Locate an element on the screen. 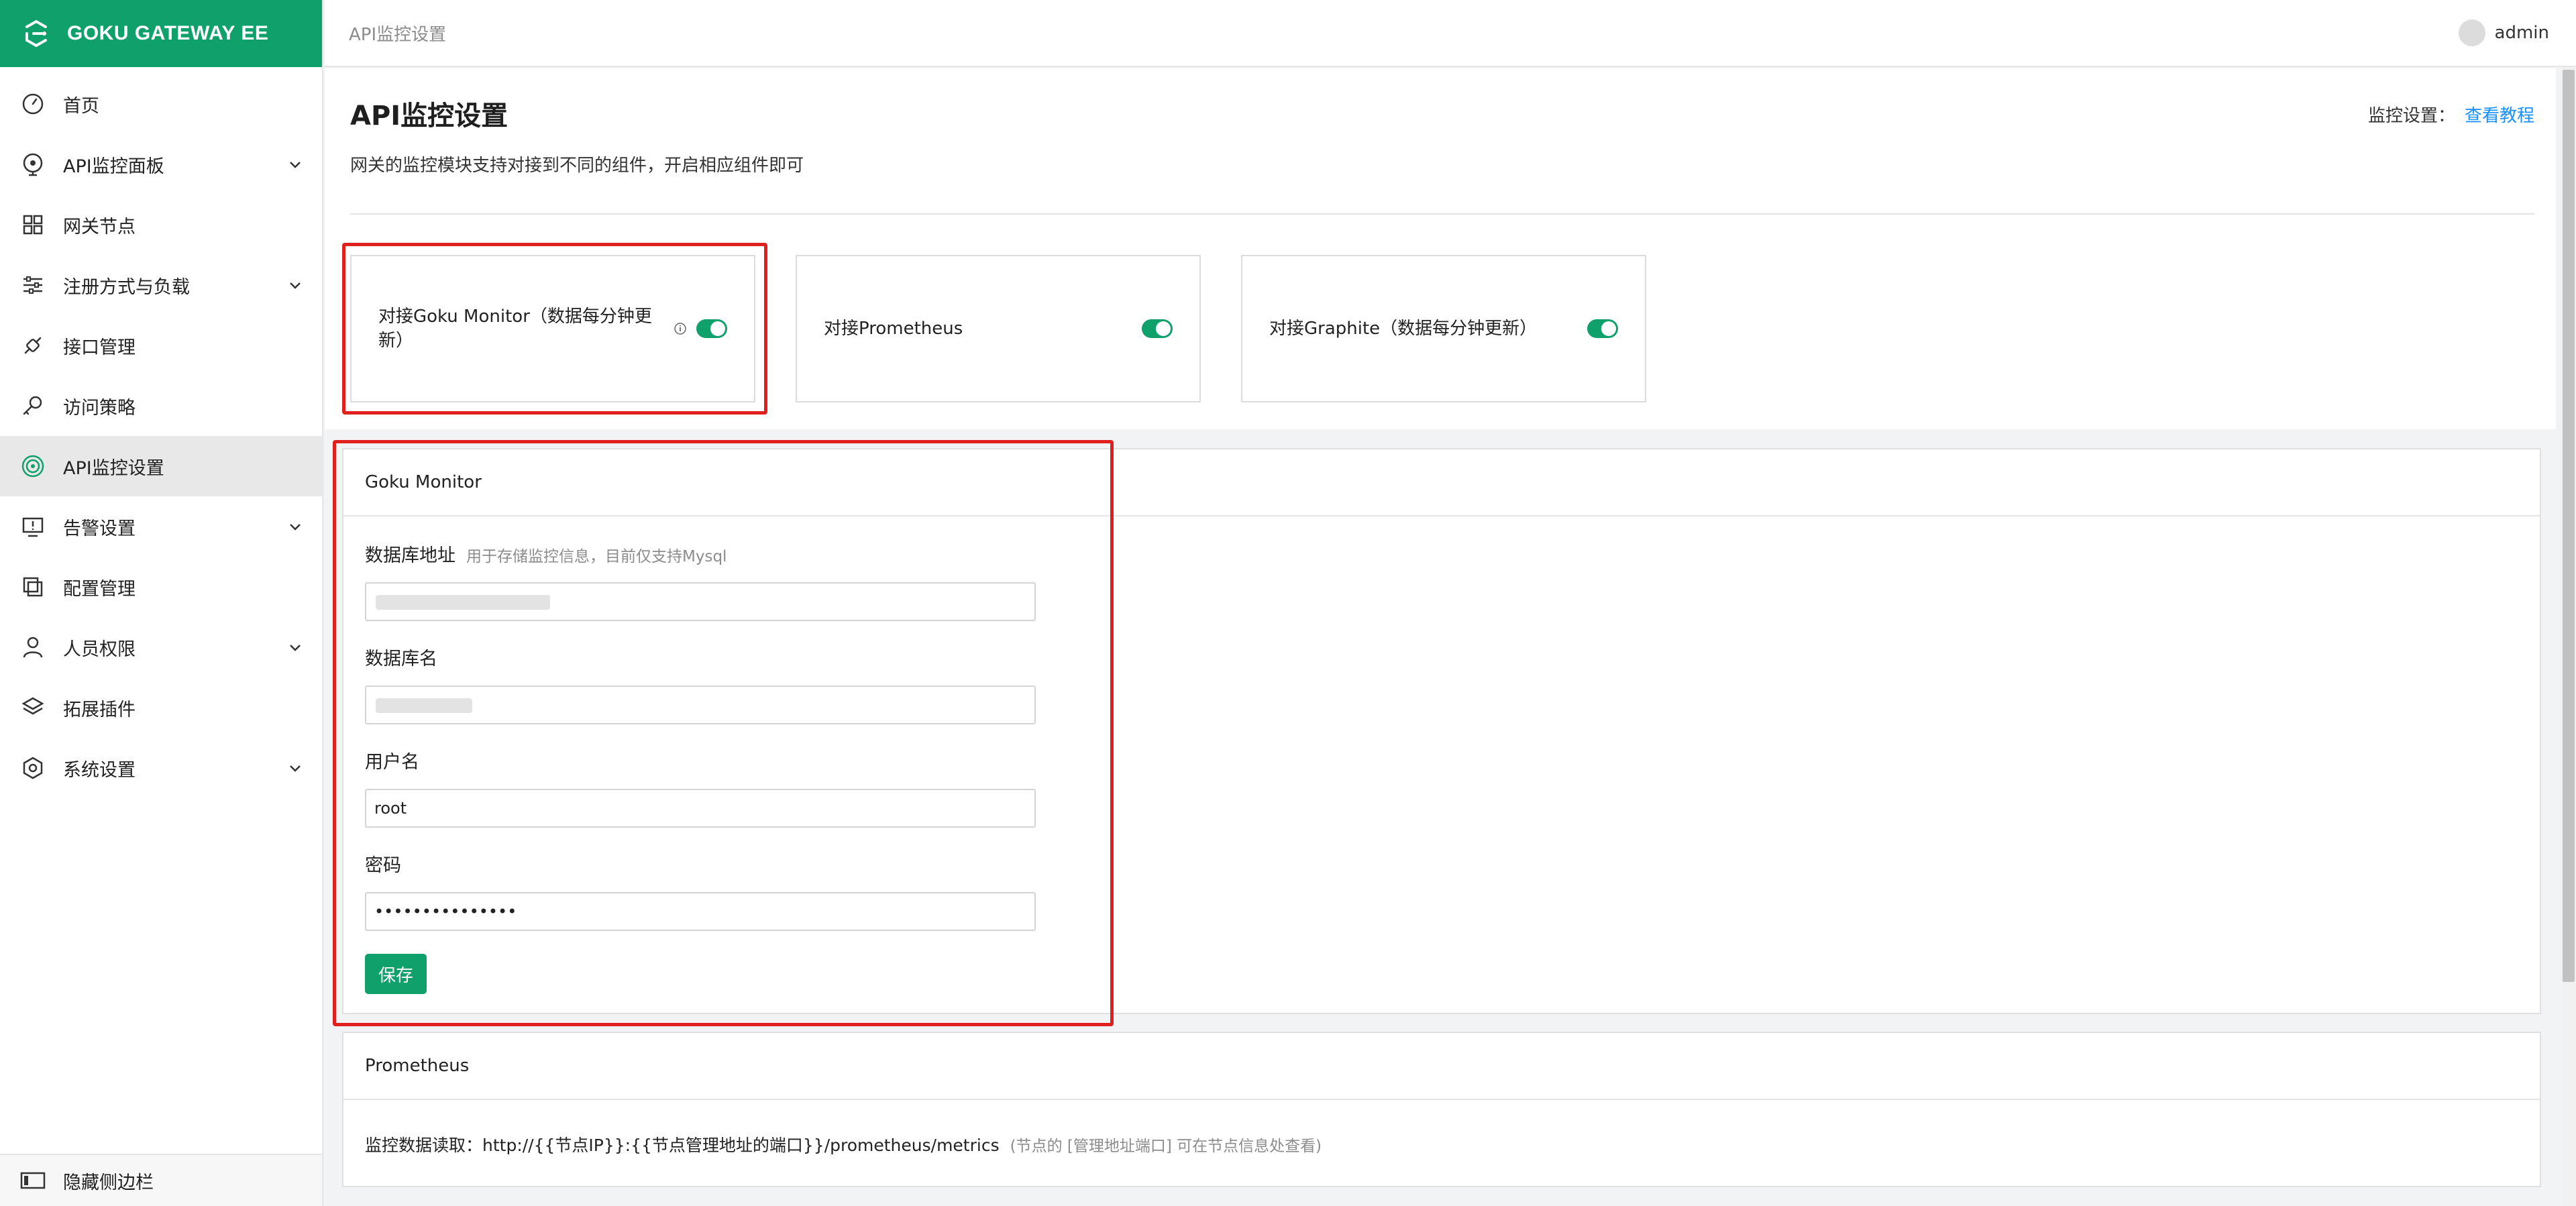 This screenshot has height=1206, width=2576. goku-monitor-card: 对接Goku Monitor（数据每分钟更新） is located at coordinates (552, 328).